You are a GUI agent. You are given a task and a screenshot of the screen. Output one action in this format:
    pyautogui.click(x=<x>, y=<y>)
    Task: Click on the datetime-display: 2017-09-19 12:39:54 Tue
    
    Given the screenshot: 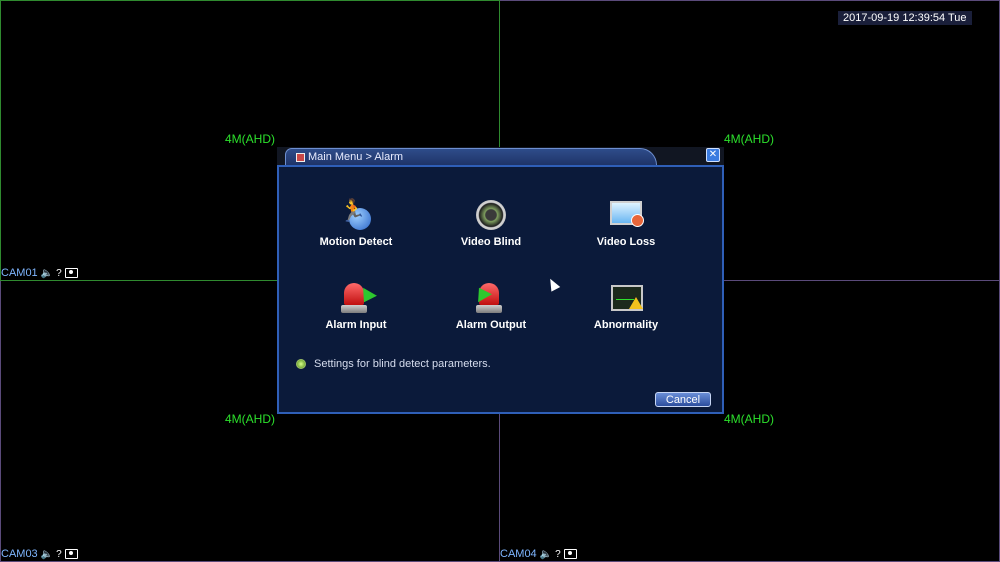 What is the action you would take?
    pyautogui.click(x=905, y=18)
    